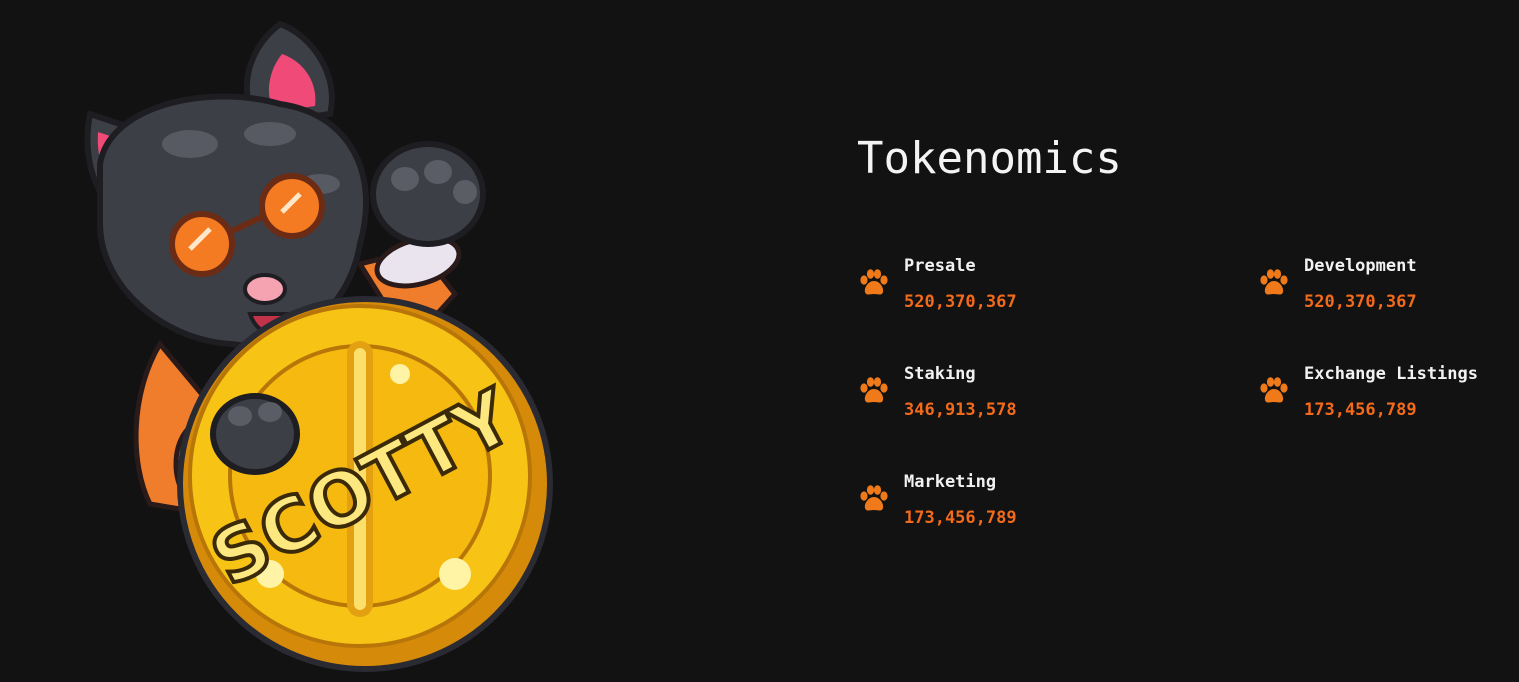  I want to click on allocation-label: Exchange Listings, so click(1391, 374).